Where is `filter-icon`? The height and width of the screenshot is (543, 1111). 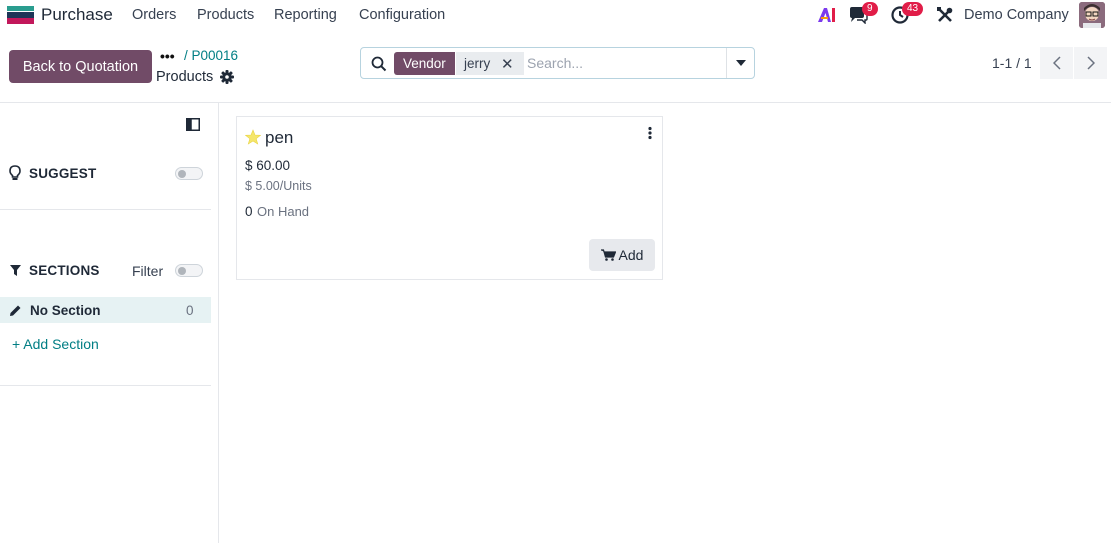
filter-icon is located at coordinates (15, 270).